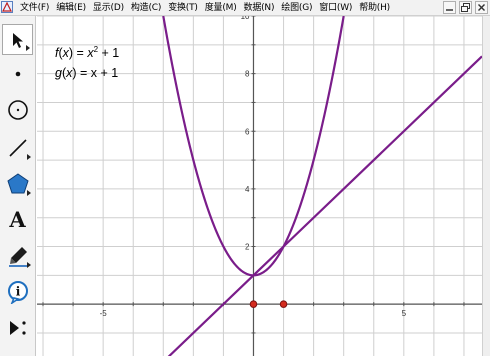 The width and height of the screenshot is (490, 356). Describe the element at coordinates (104, 313) in the screenshot. I see `x-tick-label: -5` at that location.